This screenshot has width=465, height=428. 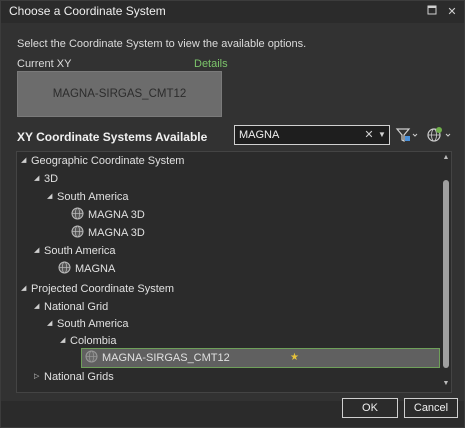 What do you see at coordinates (108, 161) in the screenshot?
I see `tree-item-label: Geographic Coordinate System` at bounding box center [108, 161].